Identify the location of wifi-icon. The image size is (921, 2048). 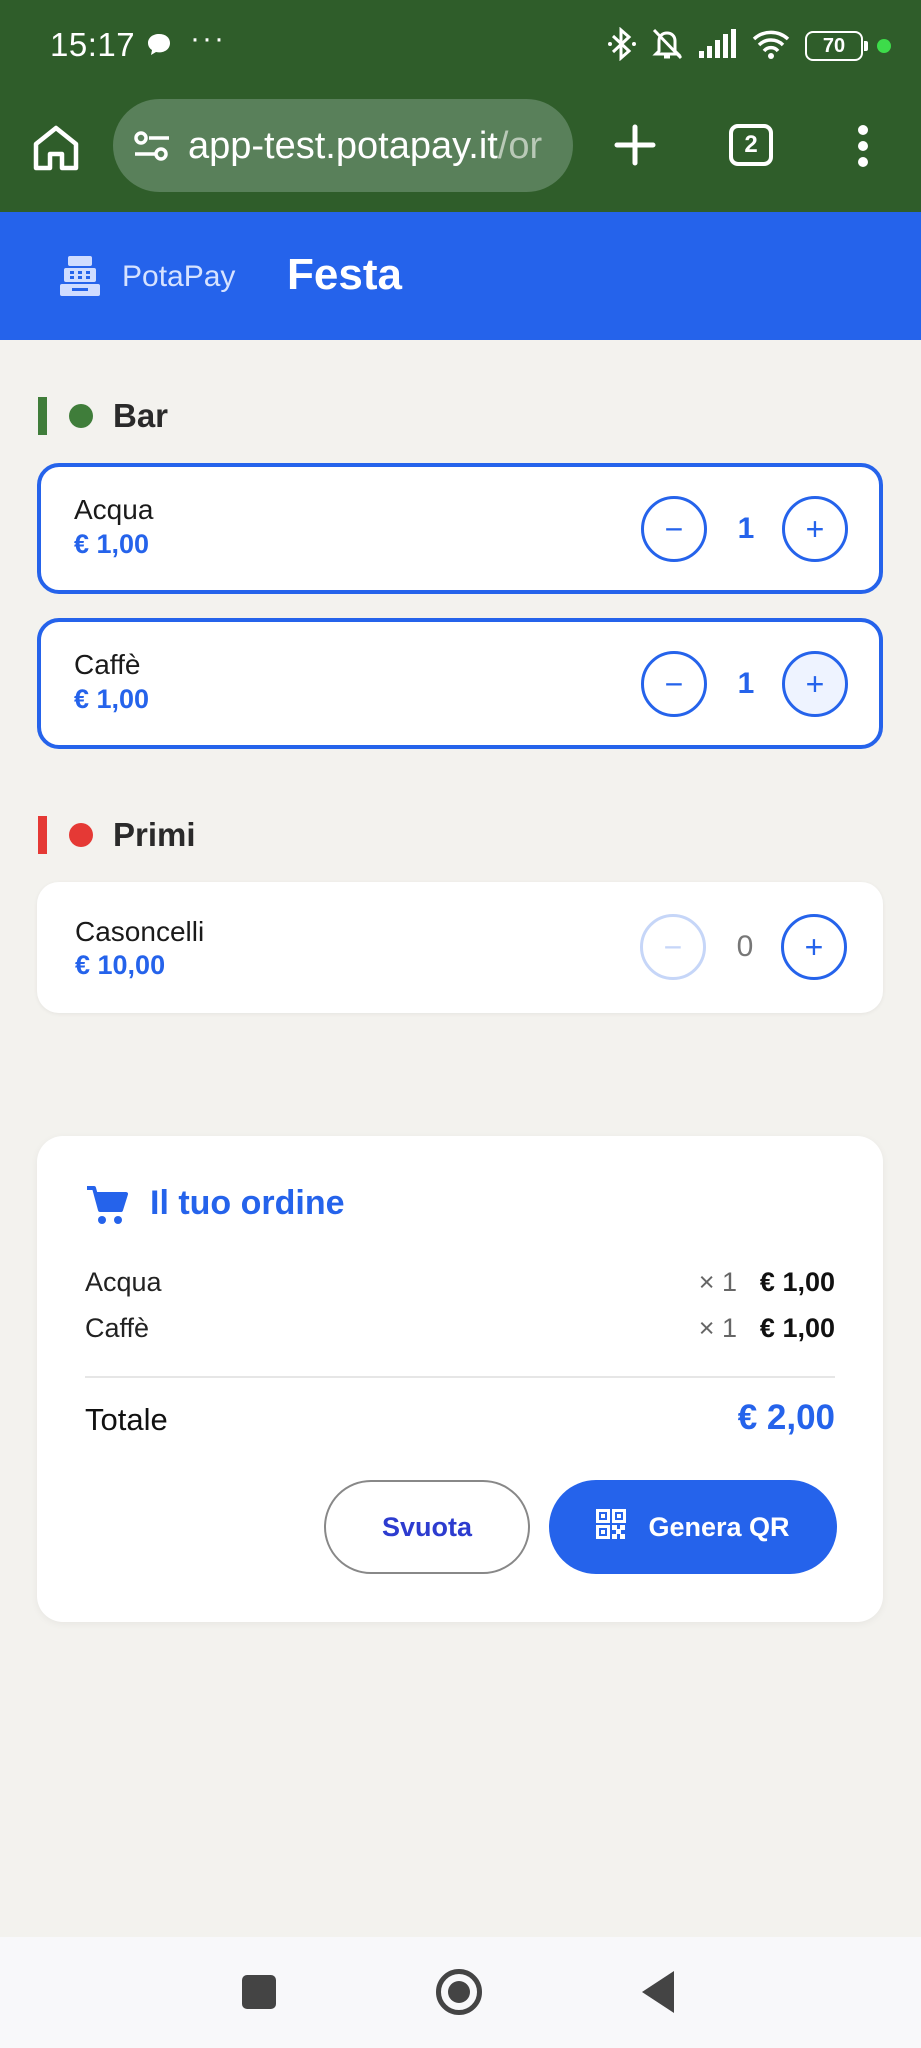
(771, 46).